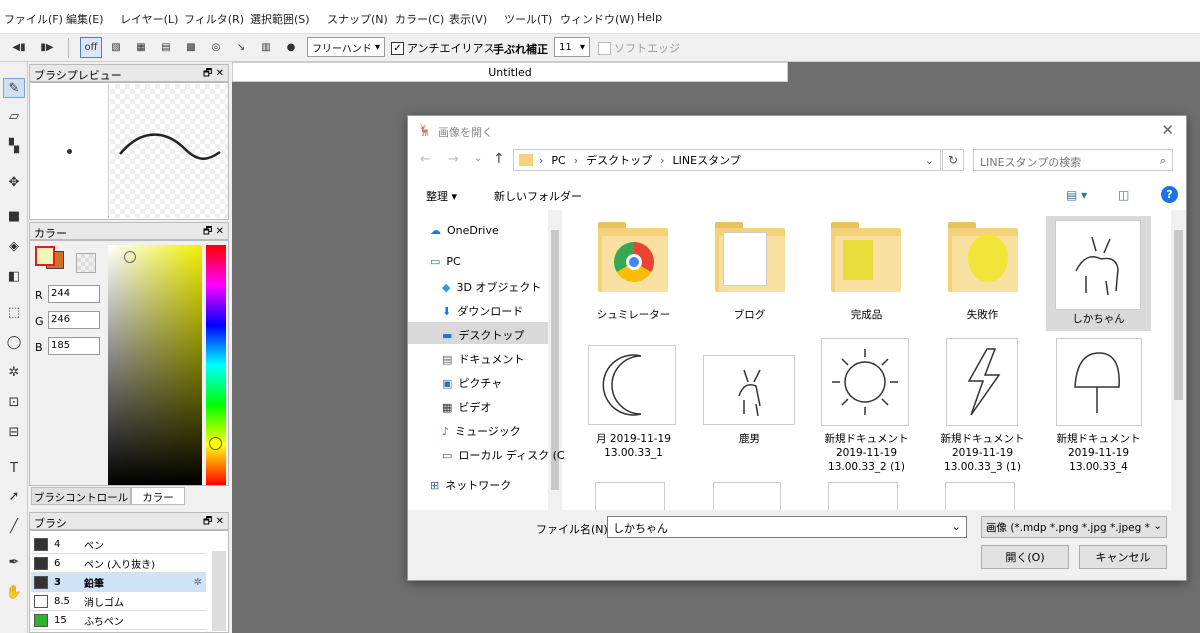 Image resolution: width=1200 pixels, height=633 pixels. I want to click on forward-arrow-icon: →, so click(453, 159).